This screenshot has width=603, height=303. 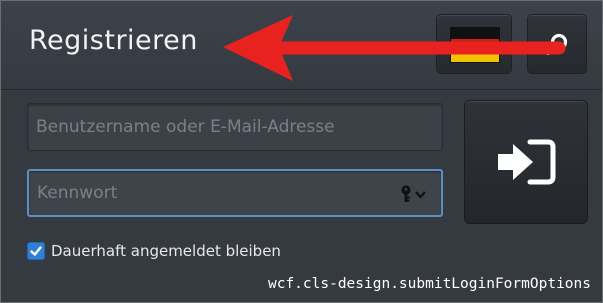 I want to click on username-input, so click(x=235, y=127).